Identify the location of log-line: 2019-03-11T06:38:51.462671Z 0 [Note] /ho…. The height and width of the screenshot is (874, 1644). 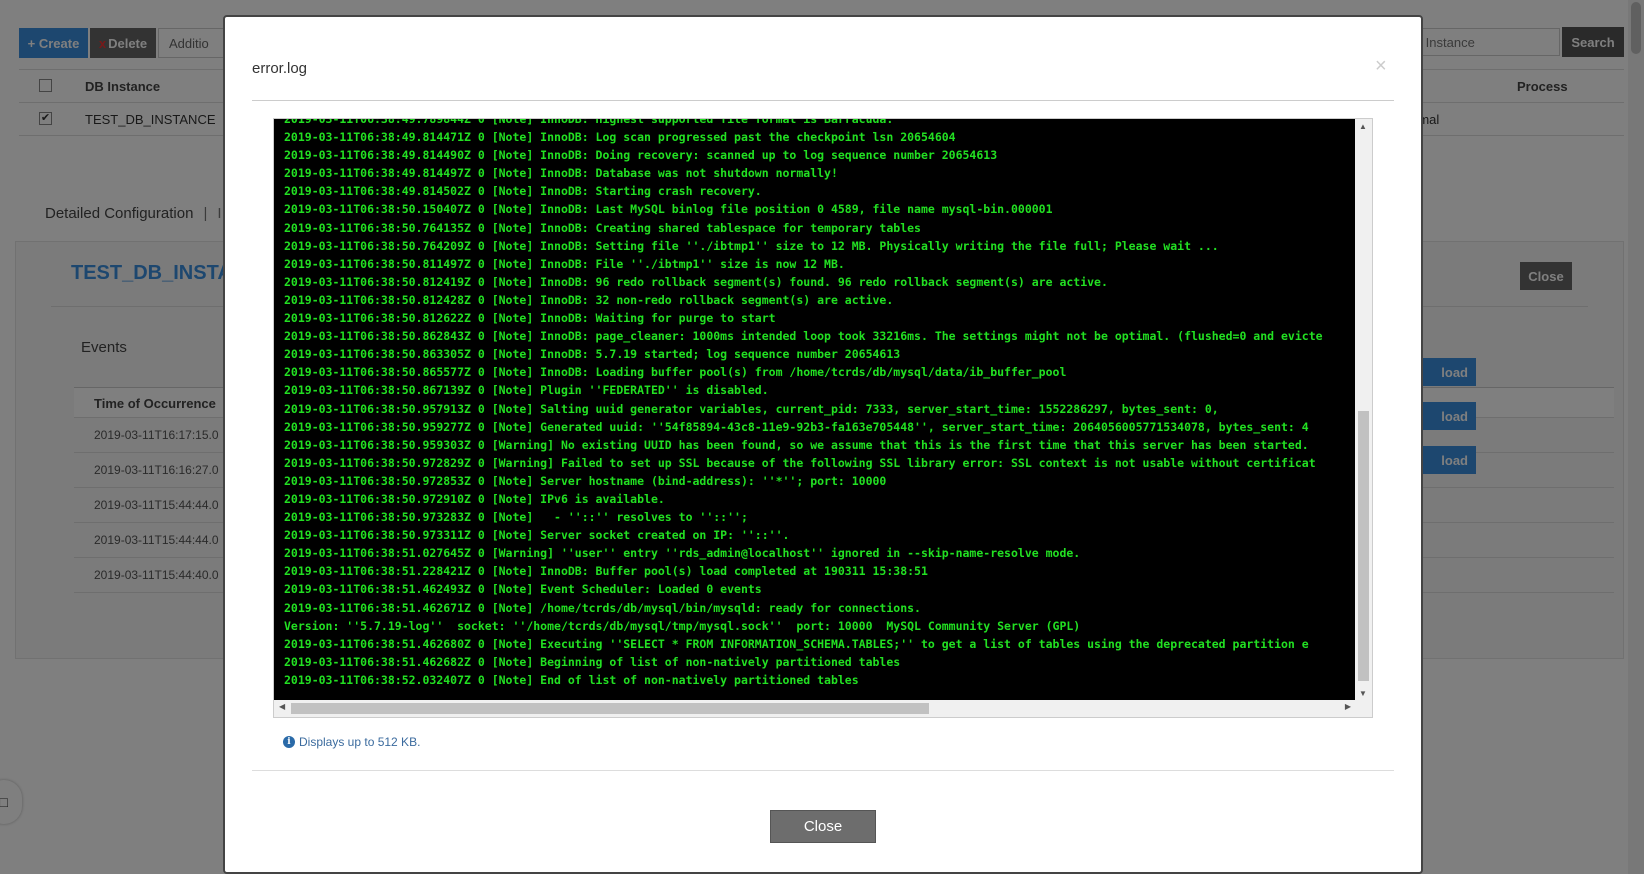
(602, 607).